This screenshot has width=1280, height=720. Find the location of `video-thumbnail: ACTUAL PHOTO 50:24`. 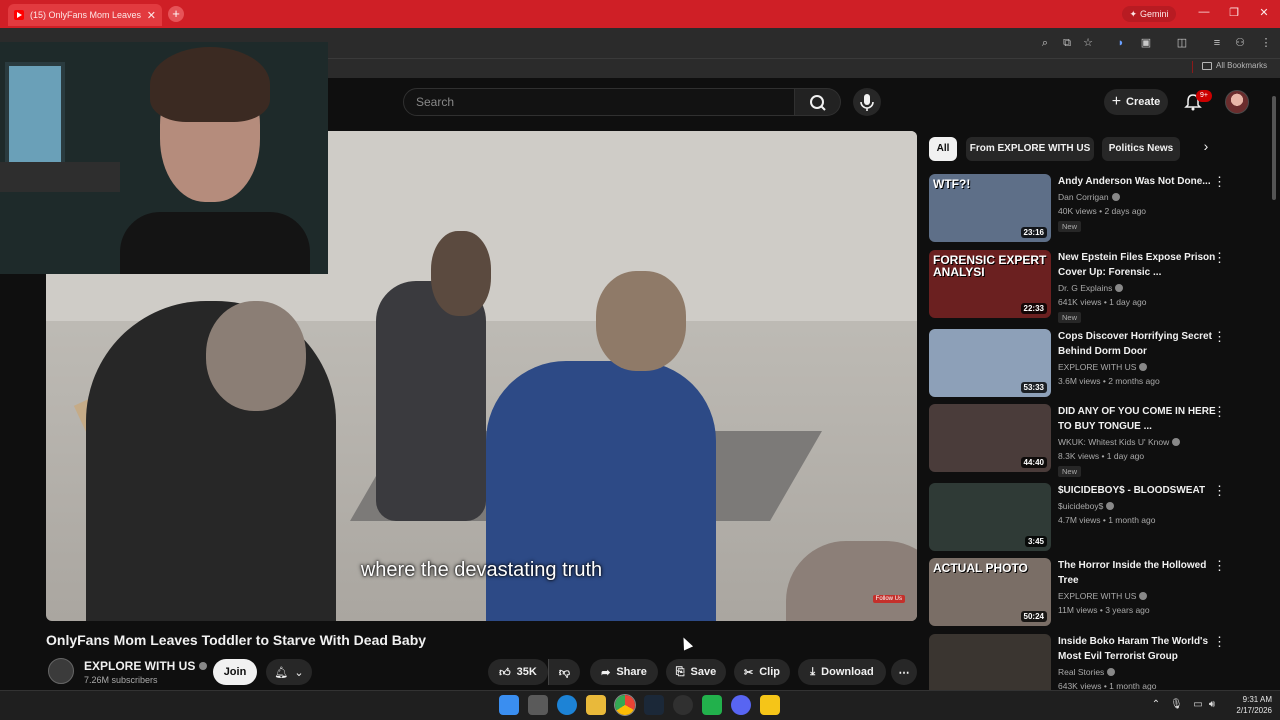

video-thumbnail: ACTUAL PHOTO 50:24 is located at coordinates (990, 592).